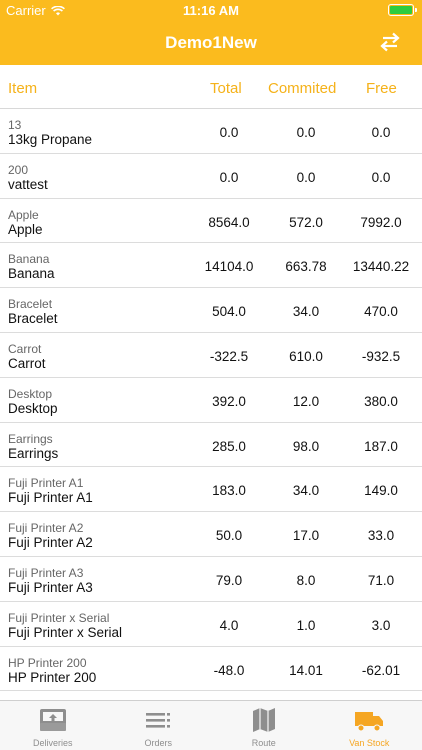  What do you see at coordinates (33, 453) in the screenshot?
I see `item-name: Earrings` at bounding box center [33, 453].